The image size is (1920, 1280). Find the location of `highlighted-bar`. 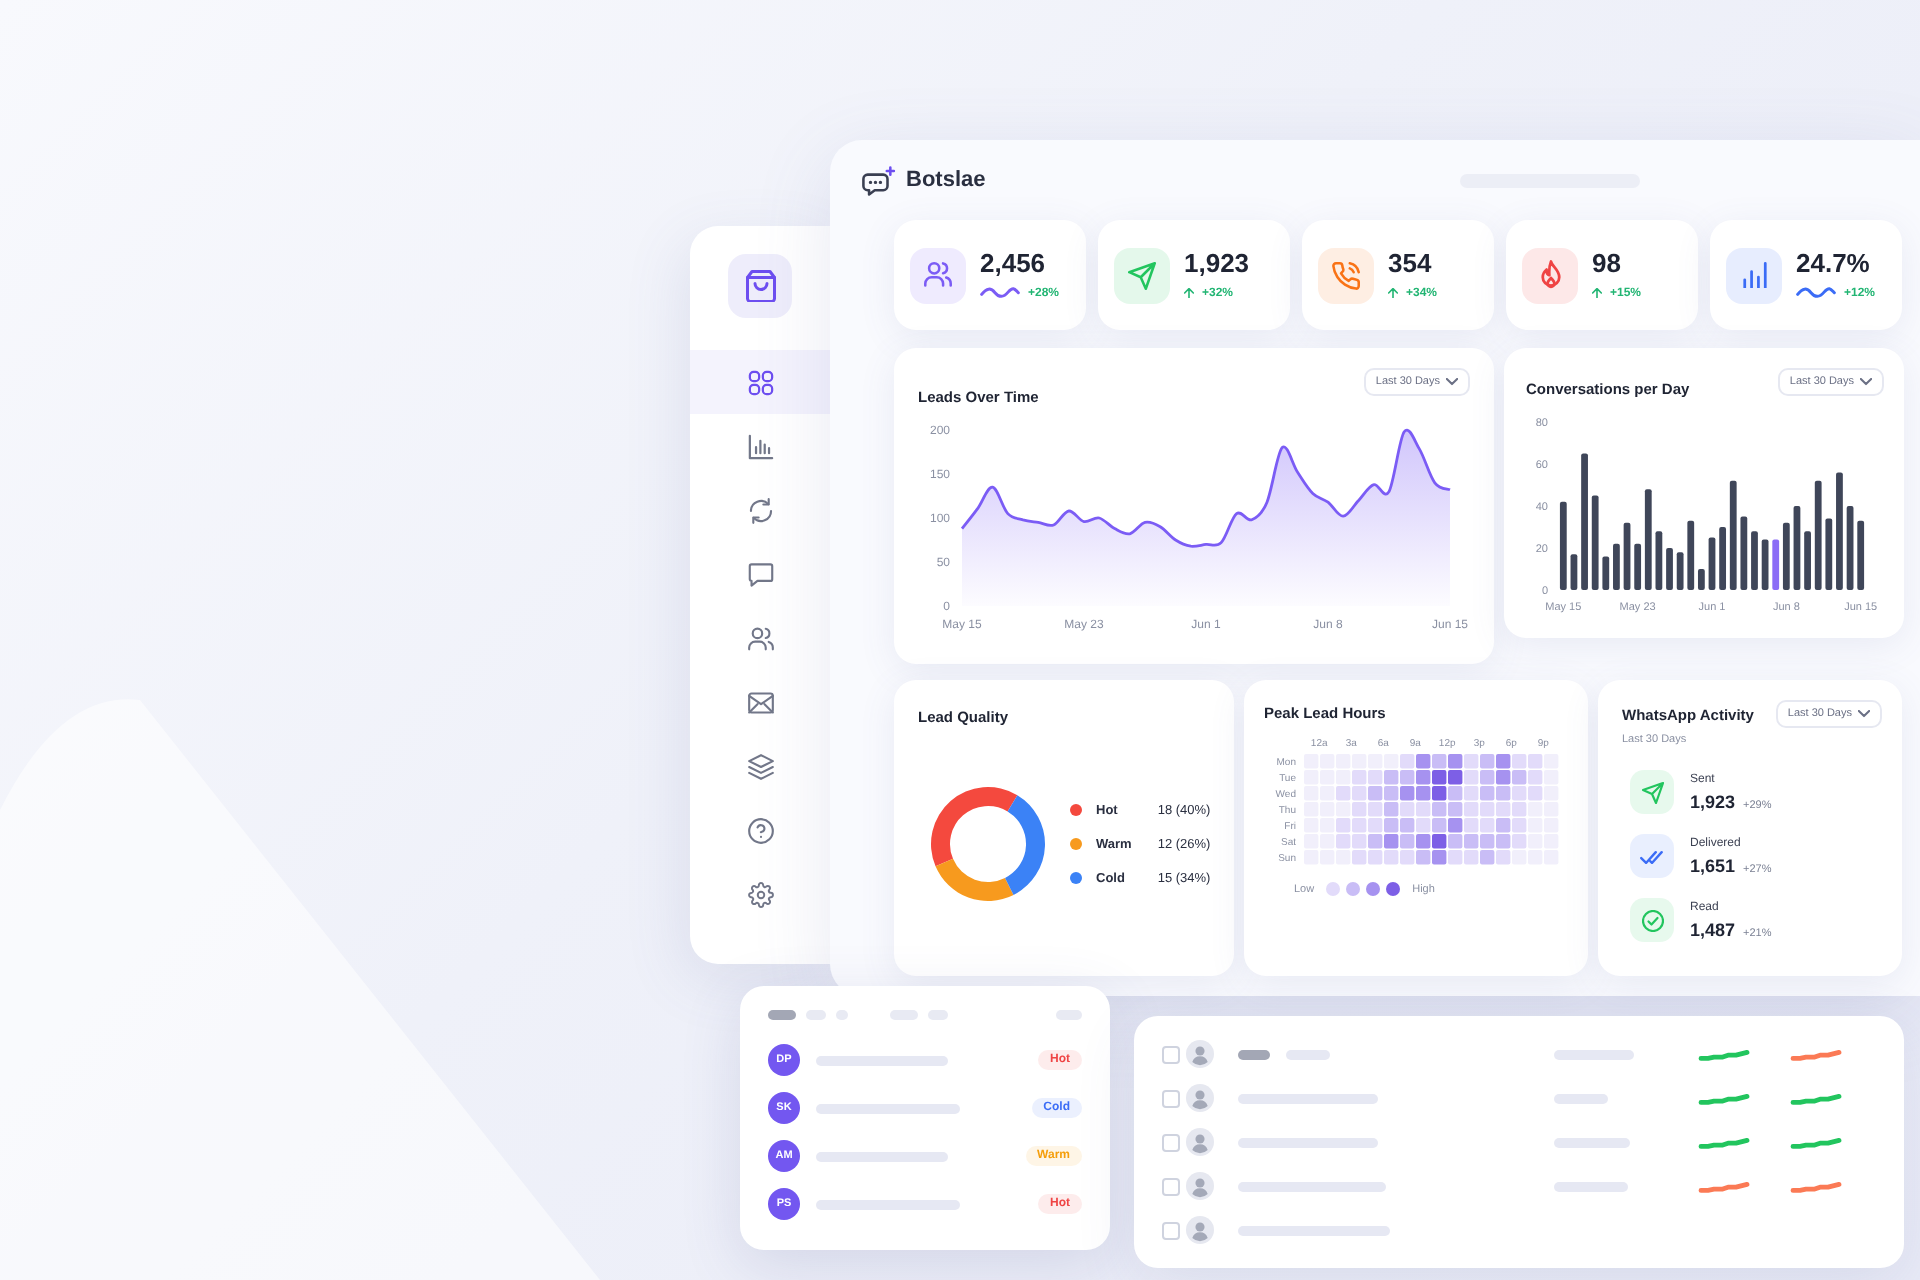

highlighted-bar is located at coordinates (1776, 564).